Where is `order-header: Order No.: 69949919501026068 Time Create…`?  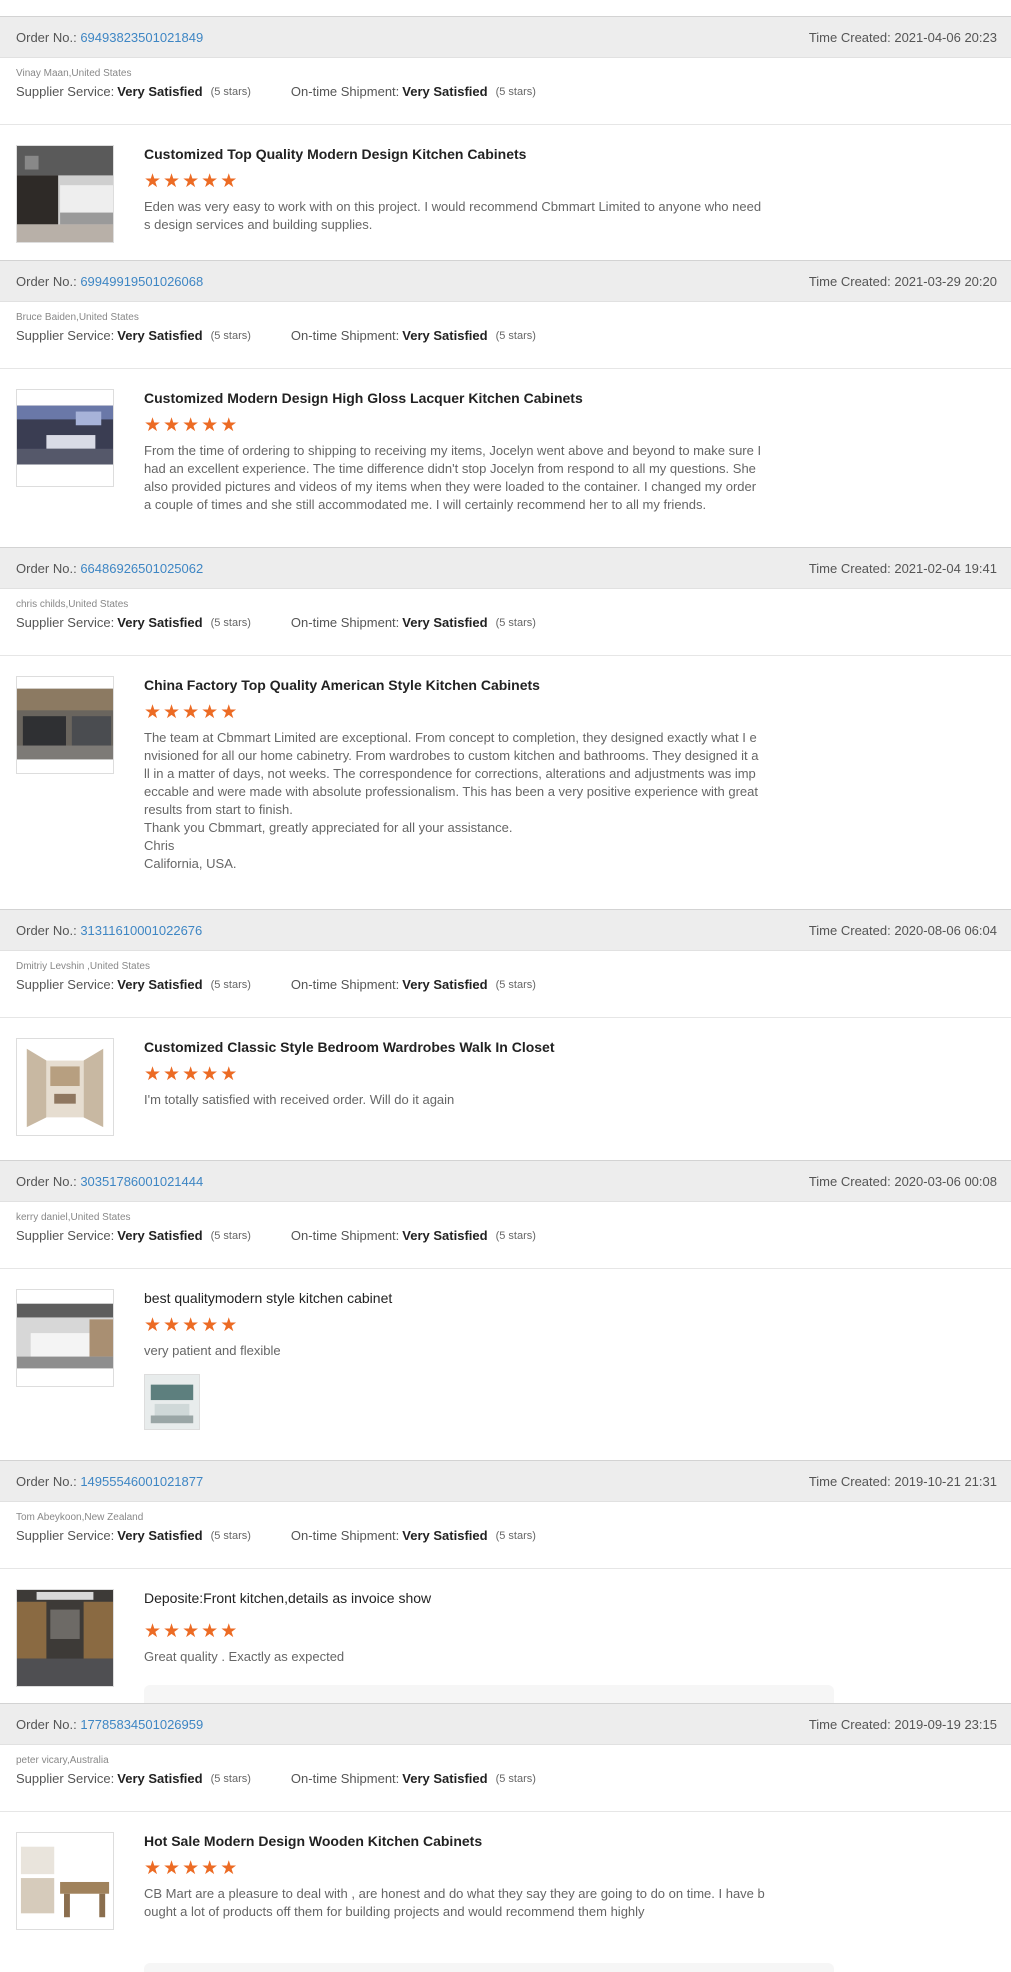
order-header: Order No.: 69949919501026068 Time Create… is located at coordinates (505, 281).